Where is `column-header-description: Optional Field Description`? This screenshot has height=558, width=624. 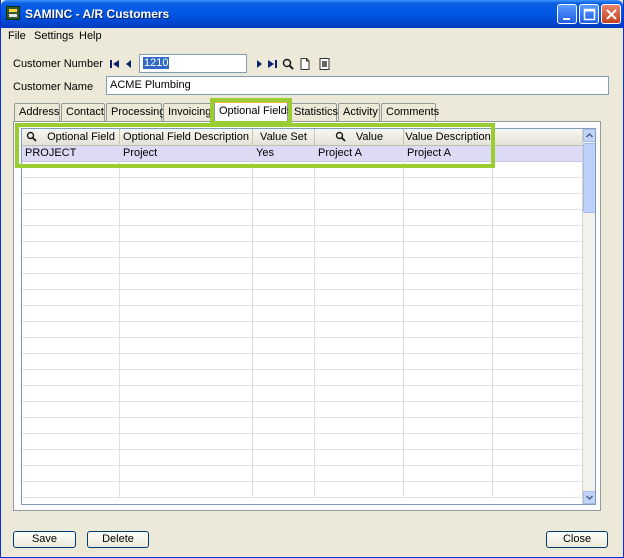 column-header-description: Optional Field Description is located at coordinates (186, 137).